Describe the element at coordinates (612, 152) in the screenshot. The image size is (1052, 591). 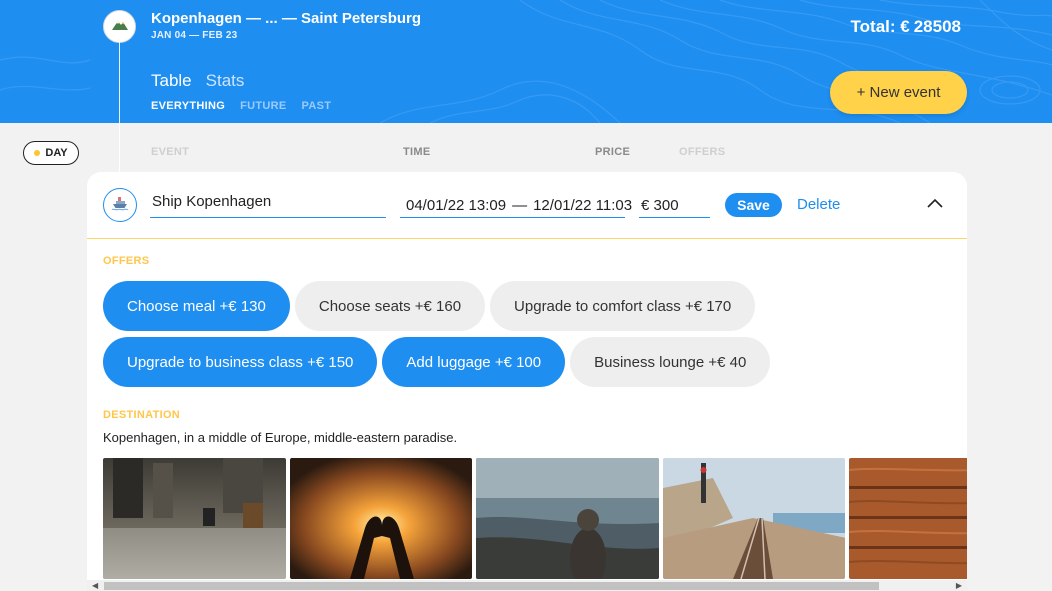
I see `sort-price: PRICE` at that location.